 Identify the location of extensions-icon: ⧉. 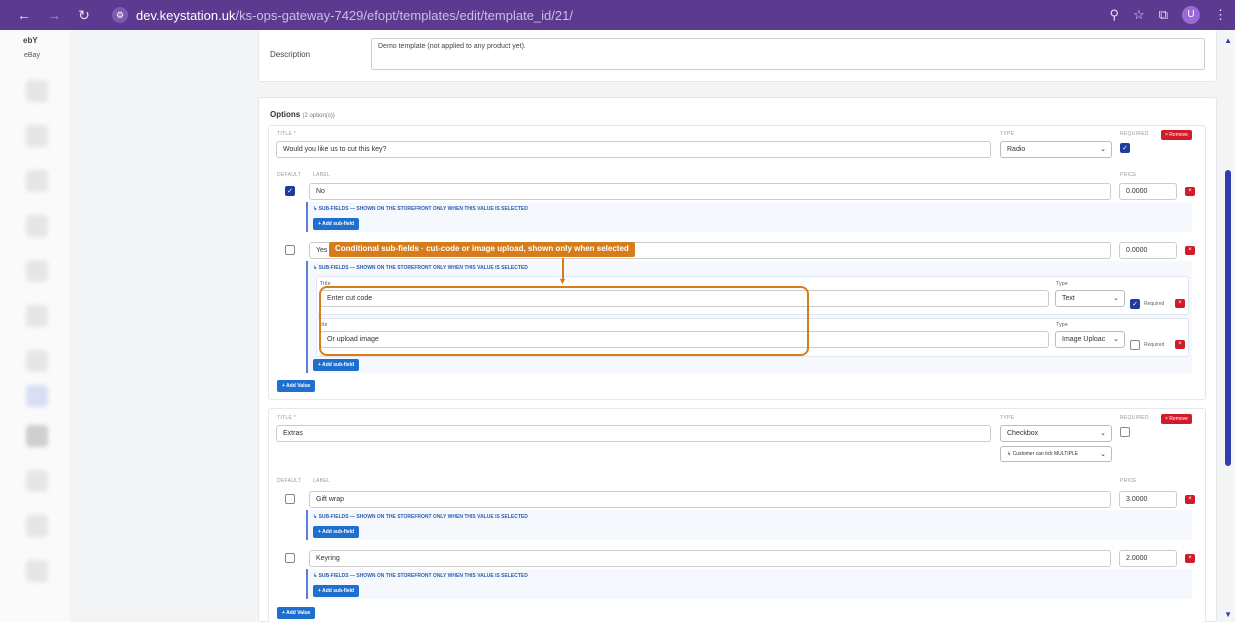
(1163, 15).